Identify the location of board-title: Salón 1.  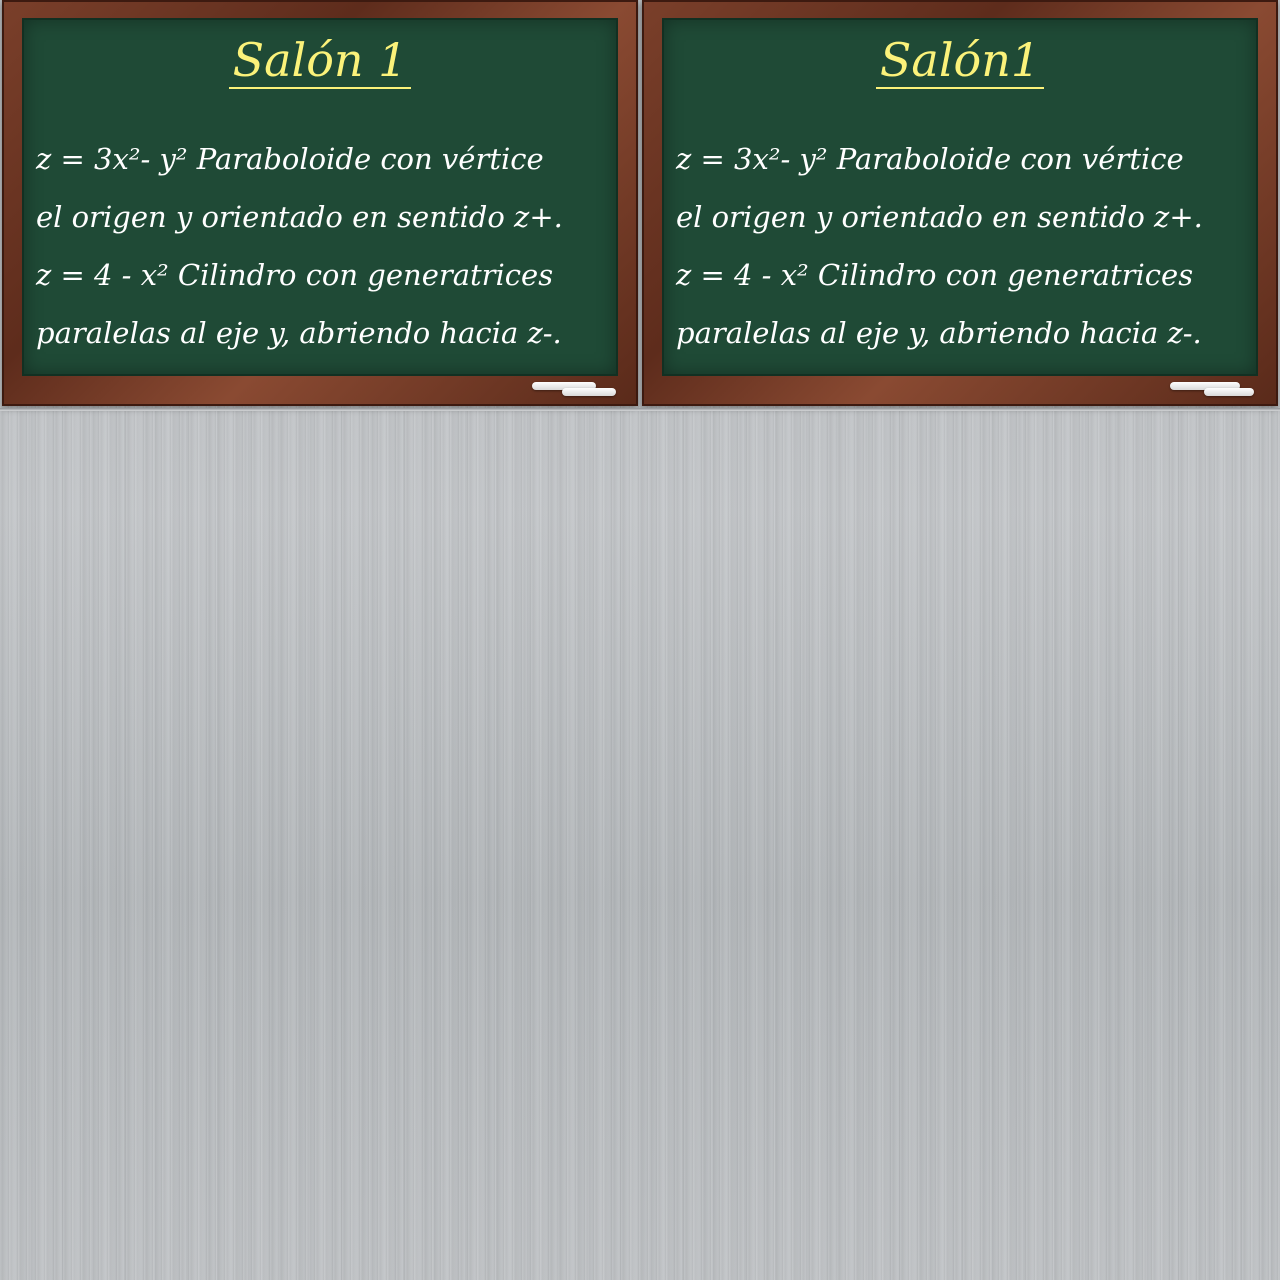
(320, 60).